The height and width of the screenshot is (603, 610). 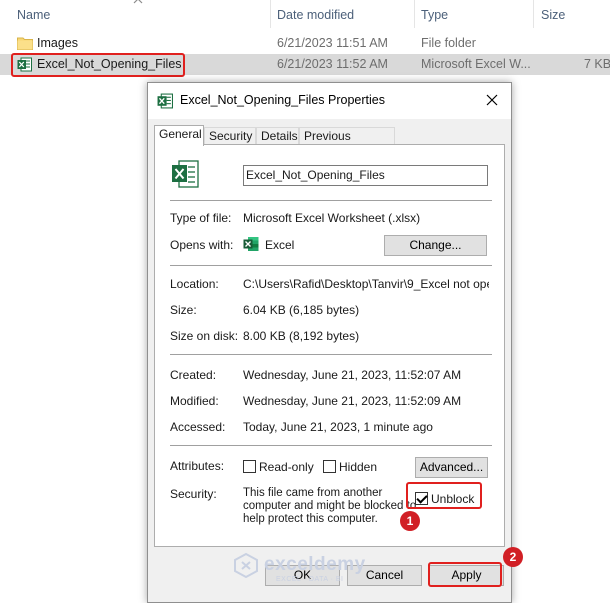 What do you see at coordinates (280, 245) in the screenshot?
I see `opens-with-value: Excel` at bounding box center [280, 245].